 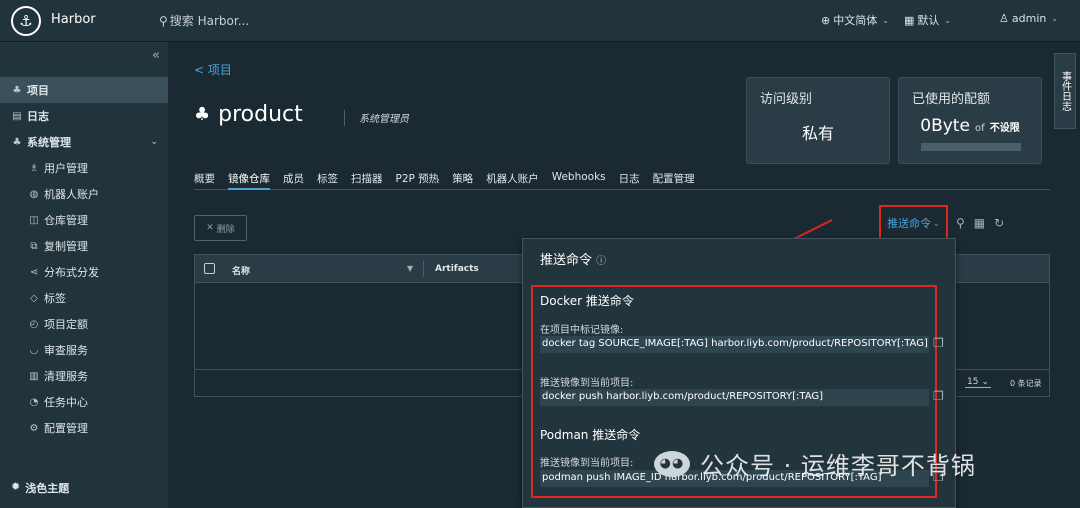 What do you see at coordinates (573, 258) in the screenshot?
I see `popup-title: 推送命令 ⓘ` at bounding box center [573, 258].